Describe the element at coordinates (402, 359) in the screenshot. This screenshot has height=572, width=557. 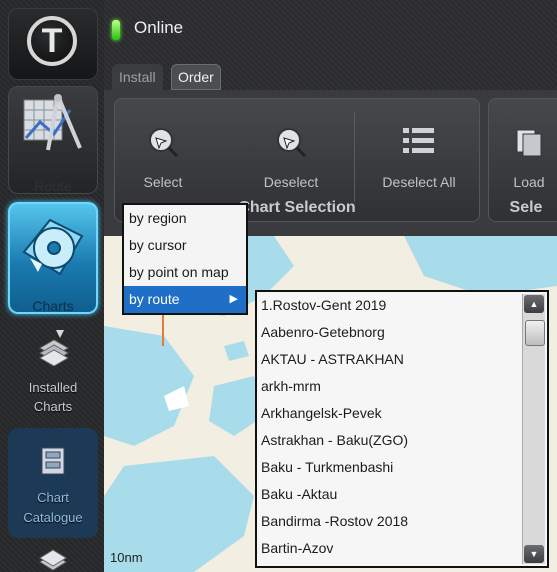
I see `route-list-item: AKTAU - ASTRAKHAN` at that location.